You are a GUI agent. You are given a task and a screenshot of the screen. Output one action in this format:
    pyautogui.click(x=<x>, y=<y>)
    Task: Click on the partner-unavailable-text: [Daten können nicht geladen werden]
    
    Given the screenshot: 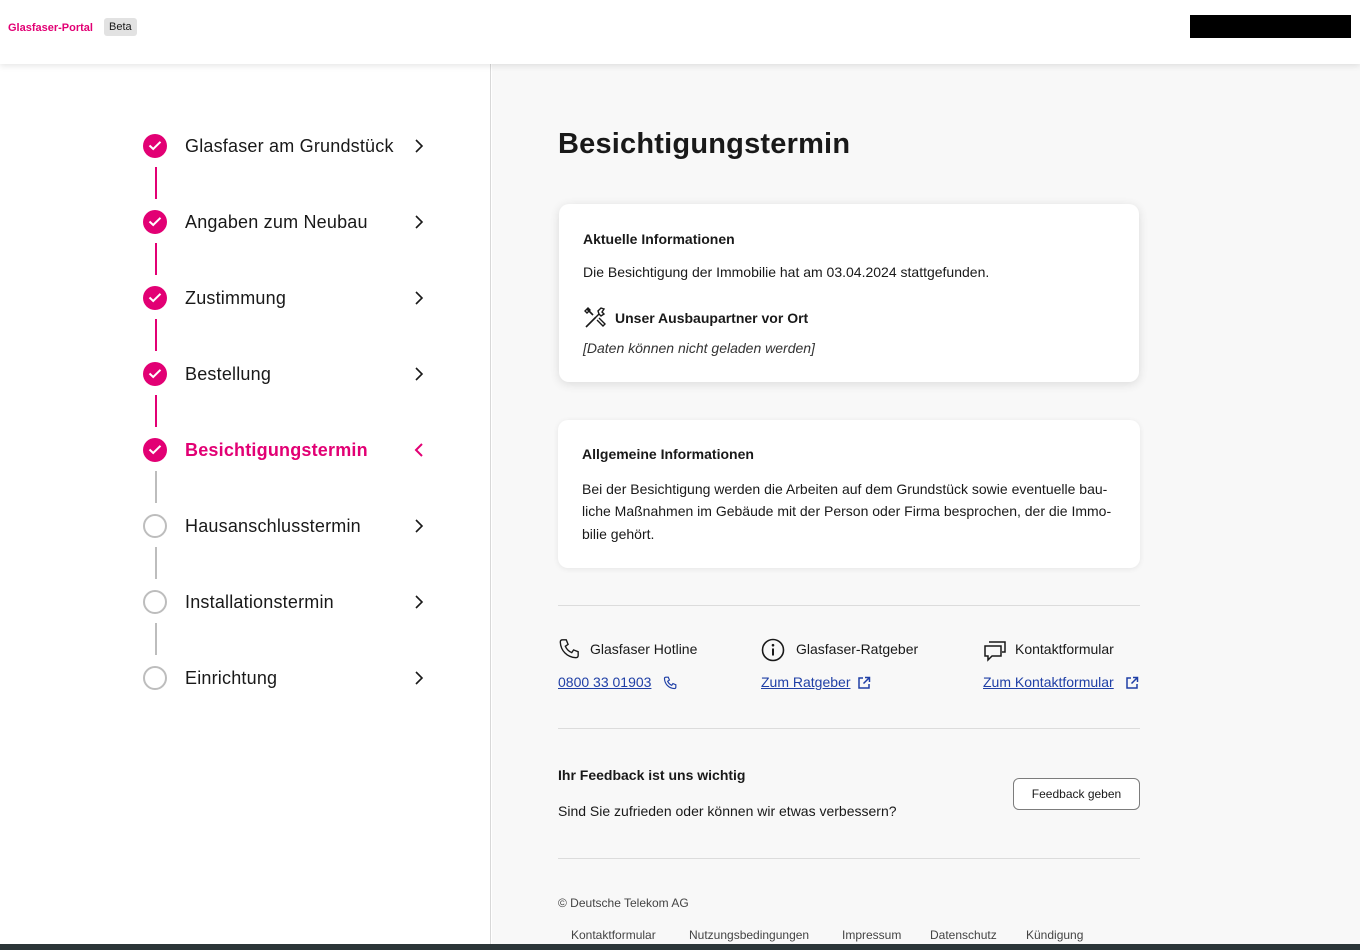 What is the action you would take?
    pyautogui.click(x=699, y=348)
    